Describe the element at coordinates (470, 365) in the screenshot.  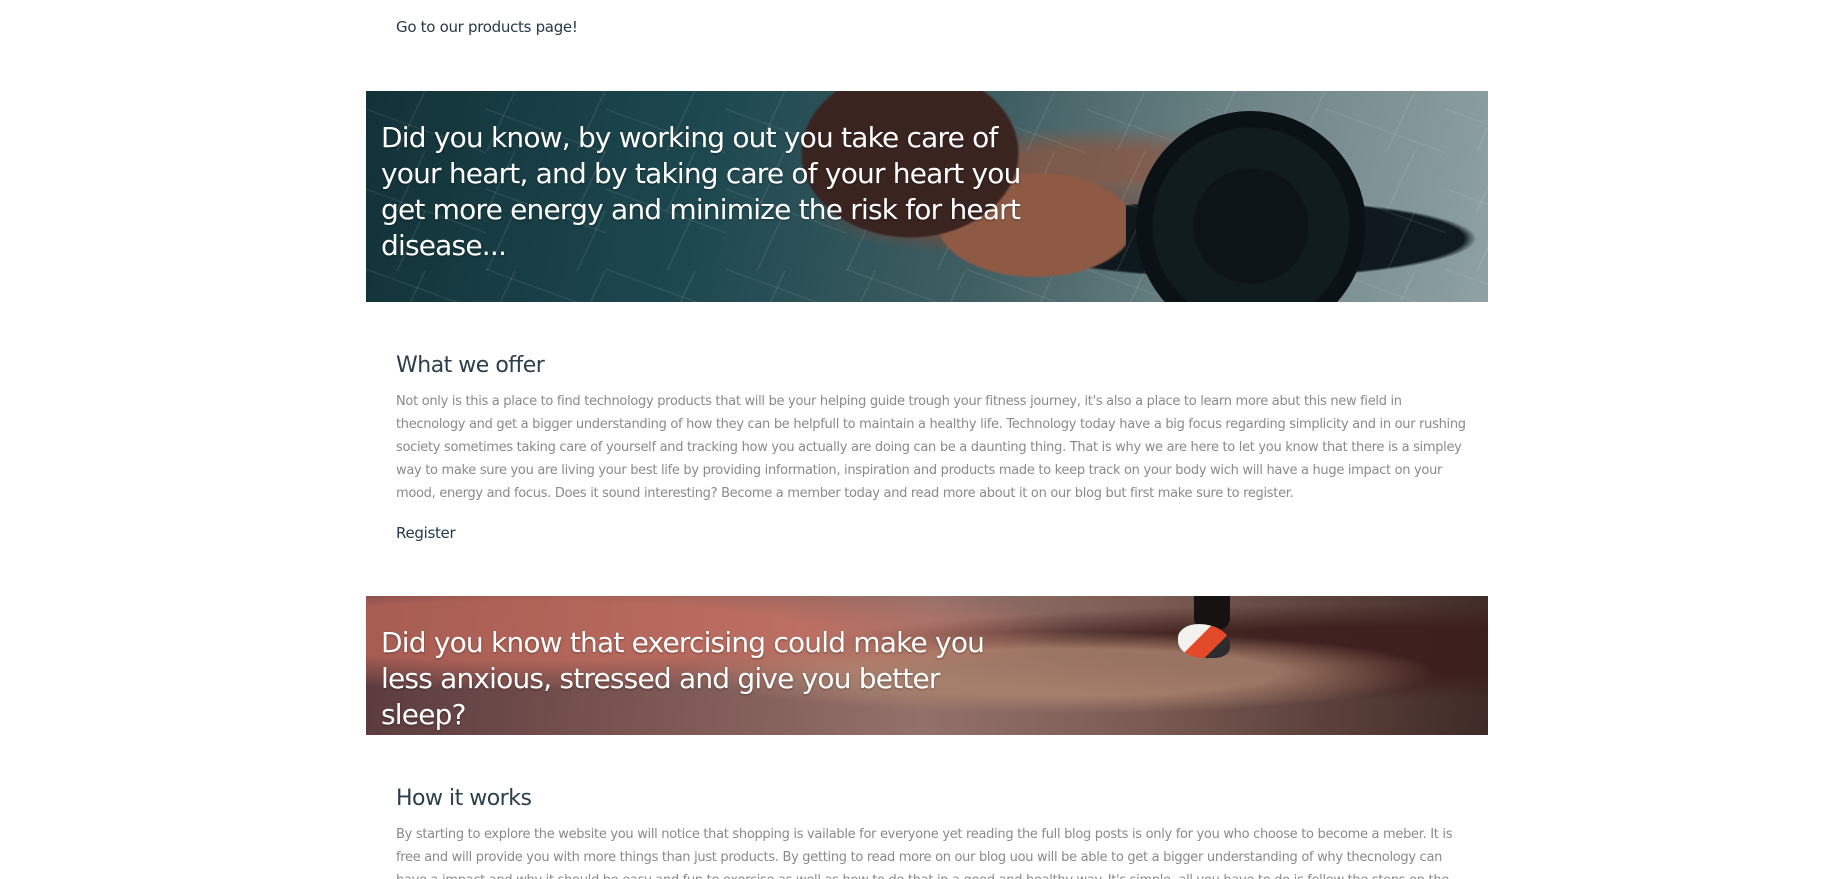
I see `what-we-offer-title: What we offer` at that location.